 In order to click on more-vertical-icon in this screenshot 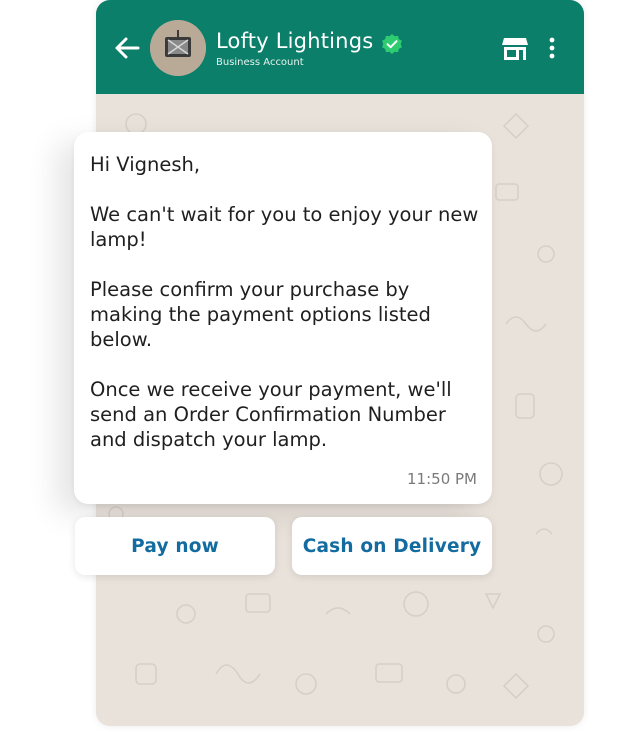, I will do `click(552, 48)`.